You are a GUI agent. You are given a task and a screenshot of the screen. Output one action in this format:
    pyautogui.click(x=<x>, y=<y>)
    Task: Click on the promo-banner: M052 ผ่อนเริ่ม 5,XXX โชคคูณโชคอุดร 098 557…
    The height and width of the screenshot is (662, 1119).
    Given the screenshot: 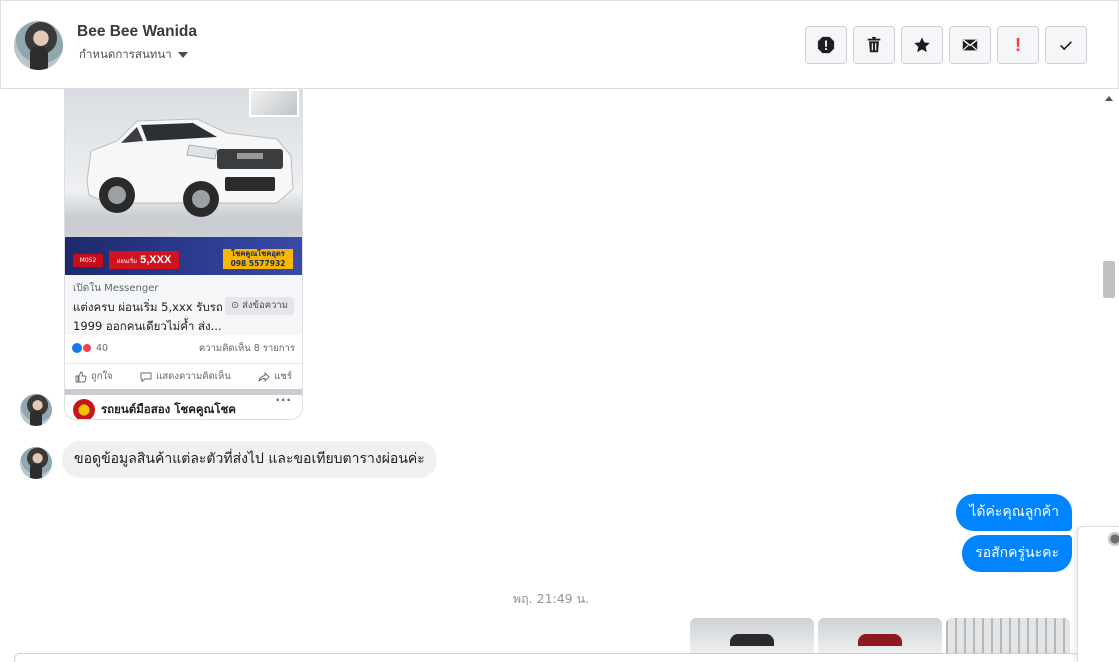 What is the action you would take?
    pyautogui.click(x=183, y=256)
    